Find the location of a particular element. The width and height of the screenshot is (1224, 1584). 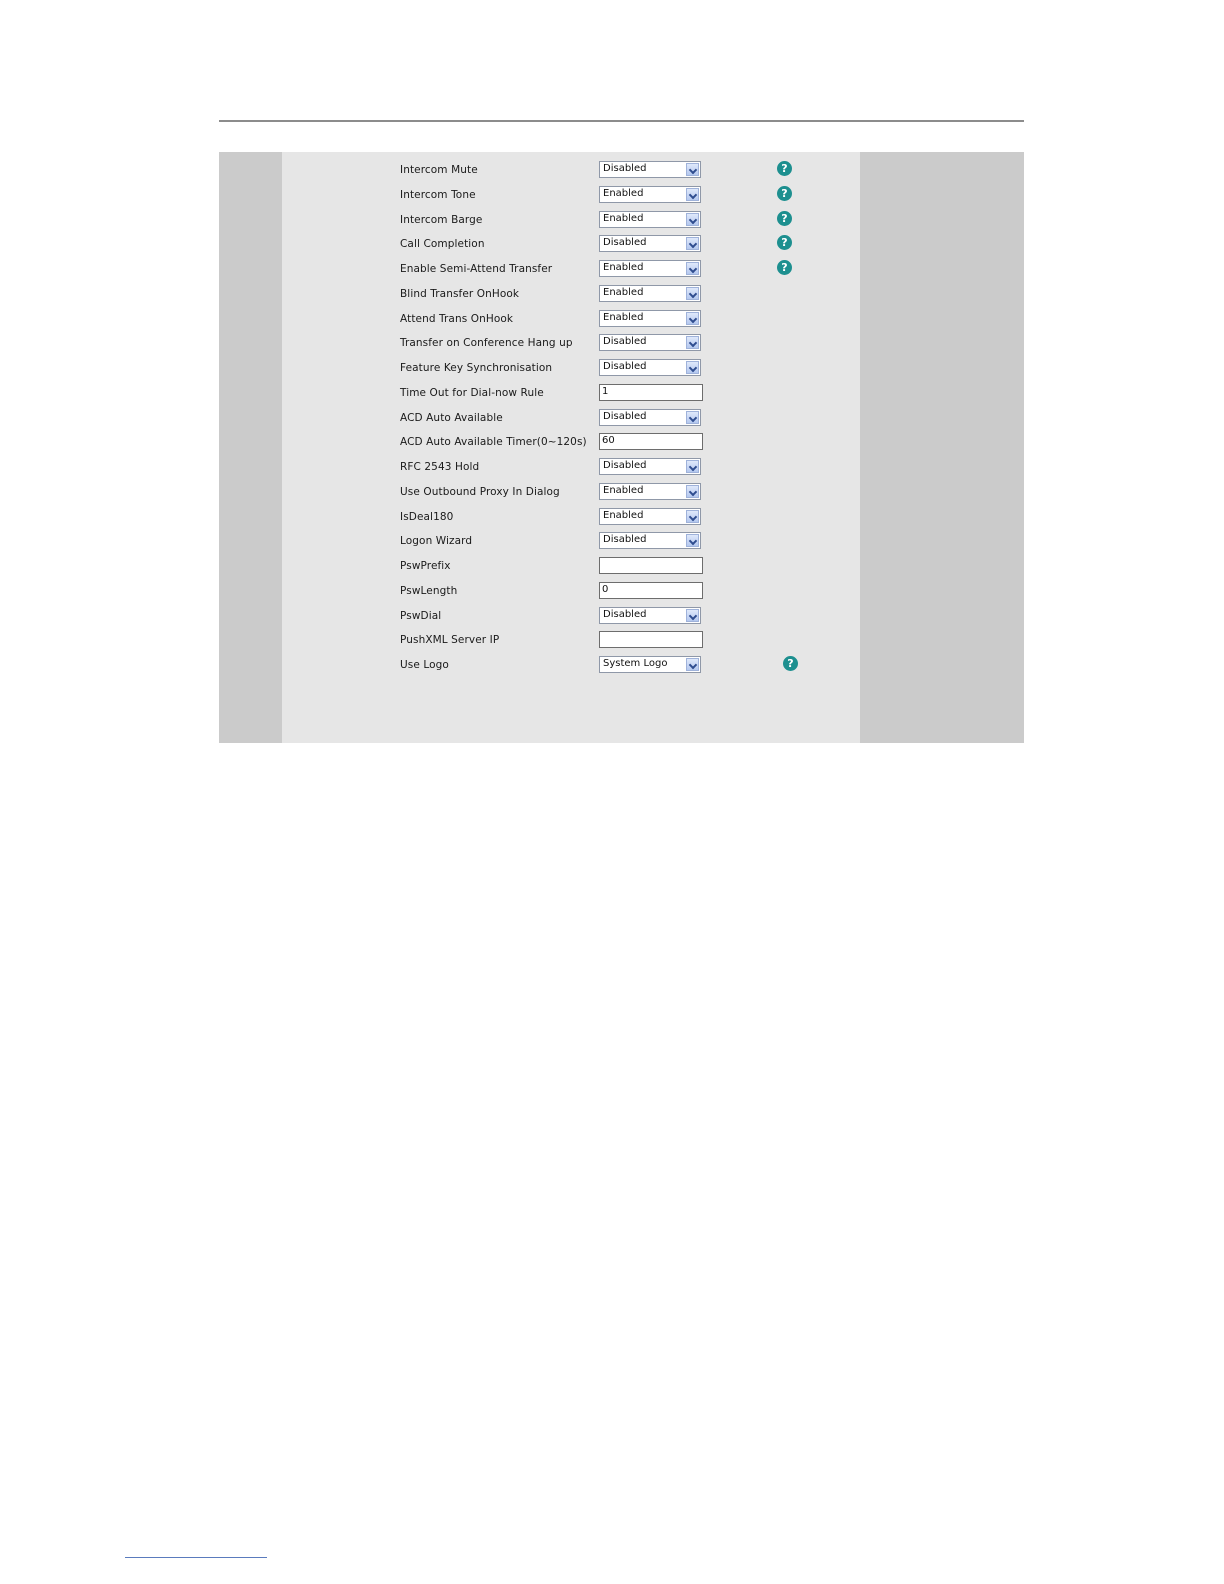

setting-row: Time Out for Dial-now Rule 1 is located at coordinates (571, 394).